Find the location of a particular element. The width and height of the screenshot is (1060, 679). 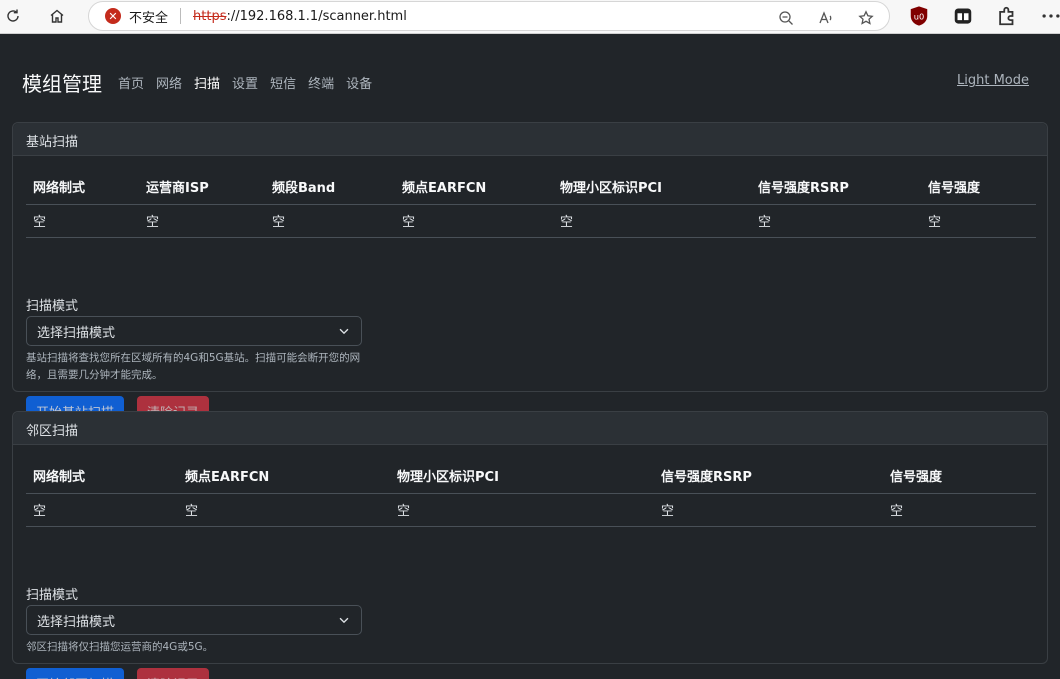

nav-item: 扫描 is located at coordinates (207, 82).